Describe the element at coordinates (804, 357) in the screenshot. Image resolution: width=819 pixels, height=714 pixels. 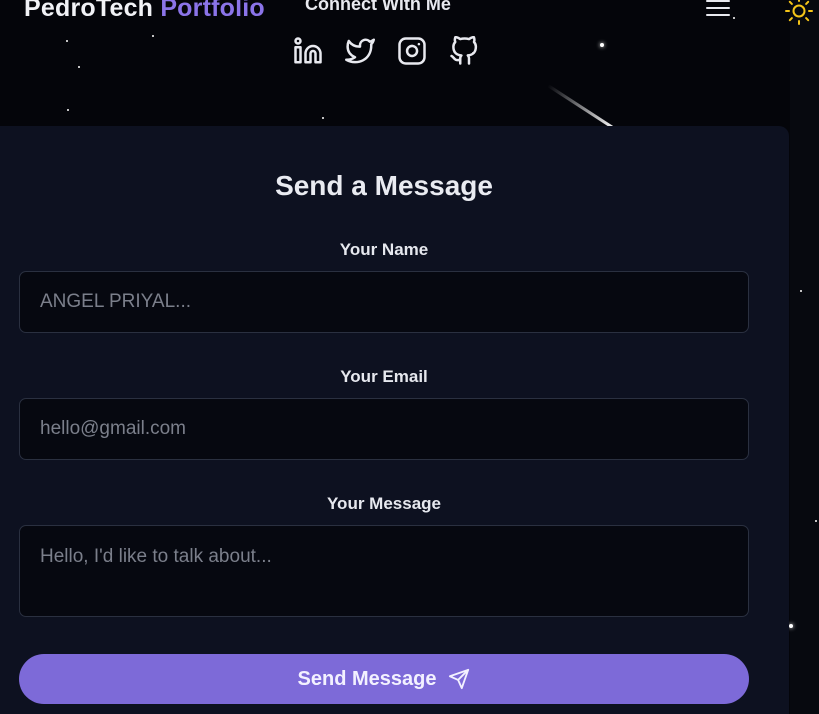
I see `side-strip` at that location.